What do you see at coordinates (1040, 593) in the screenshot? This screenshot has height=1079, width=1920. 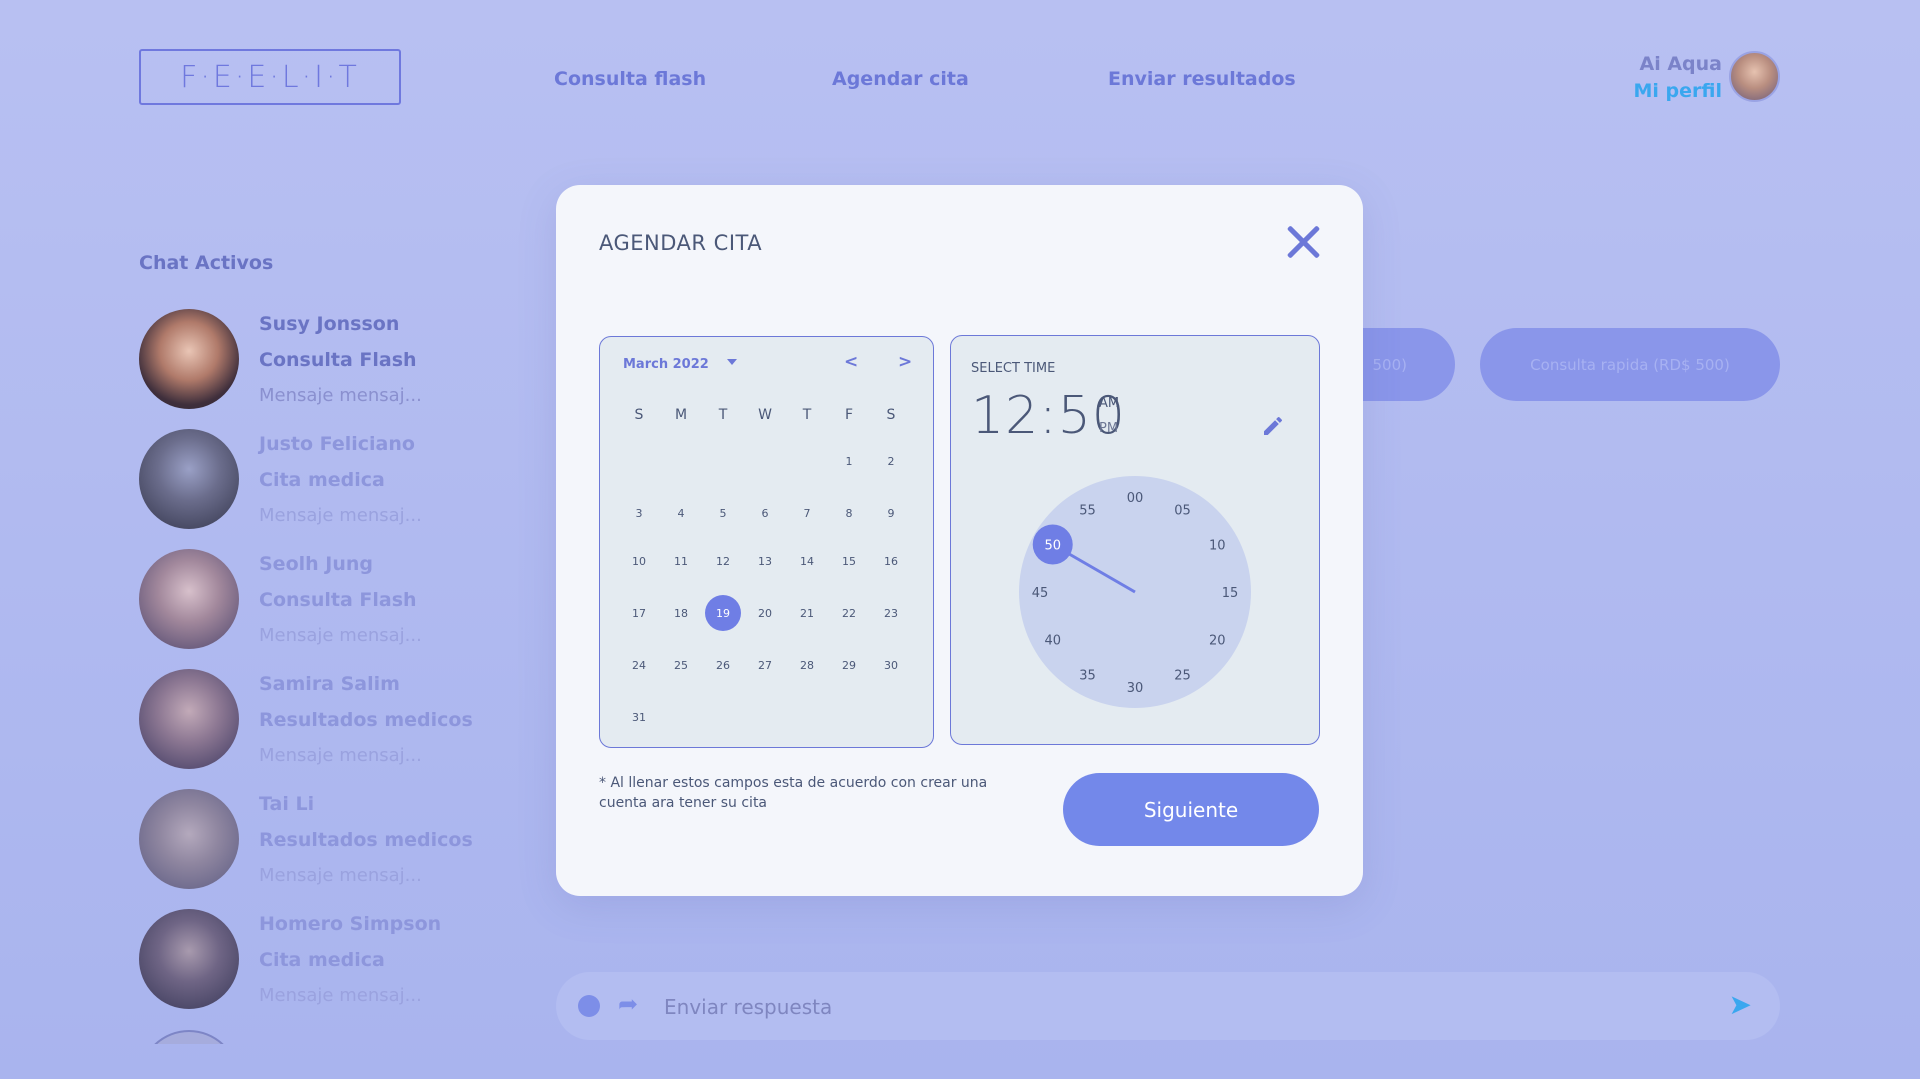 I see `clock-minute-label: 45` at bounding box center [1040, 593].